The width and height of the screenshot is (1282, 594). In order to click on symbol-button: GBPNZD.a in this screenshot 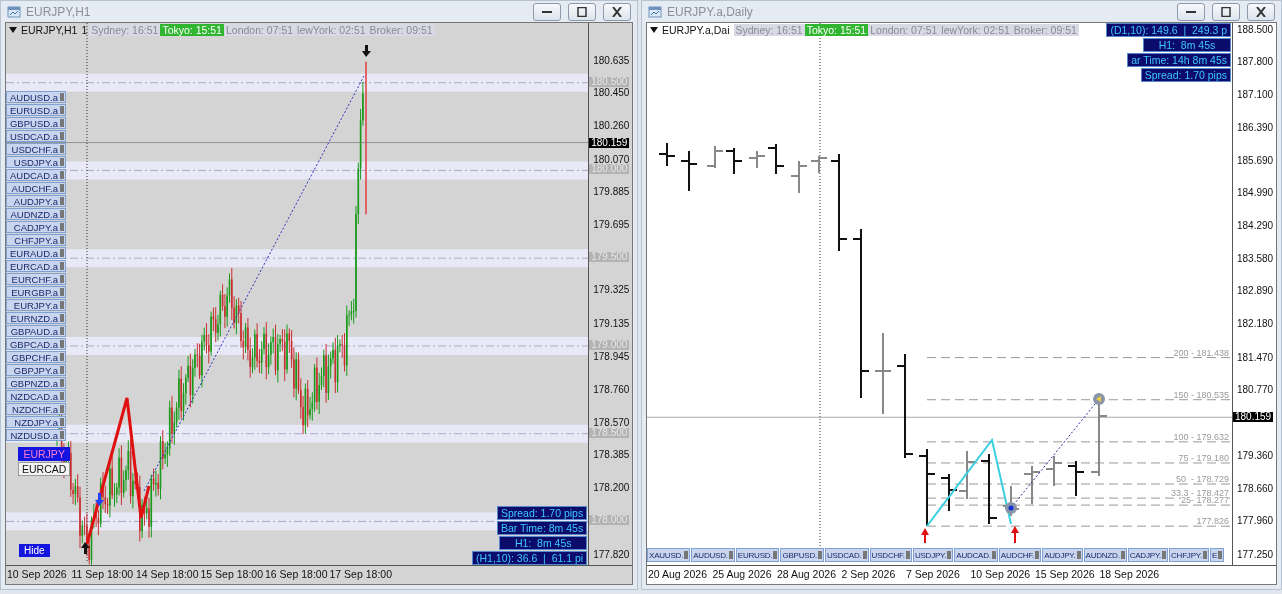, I will do `click(36, 383)`.